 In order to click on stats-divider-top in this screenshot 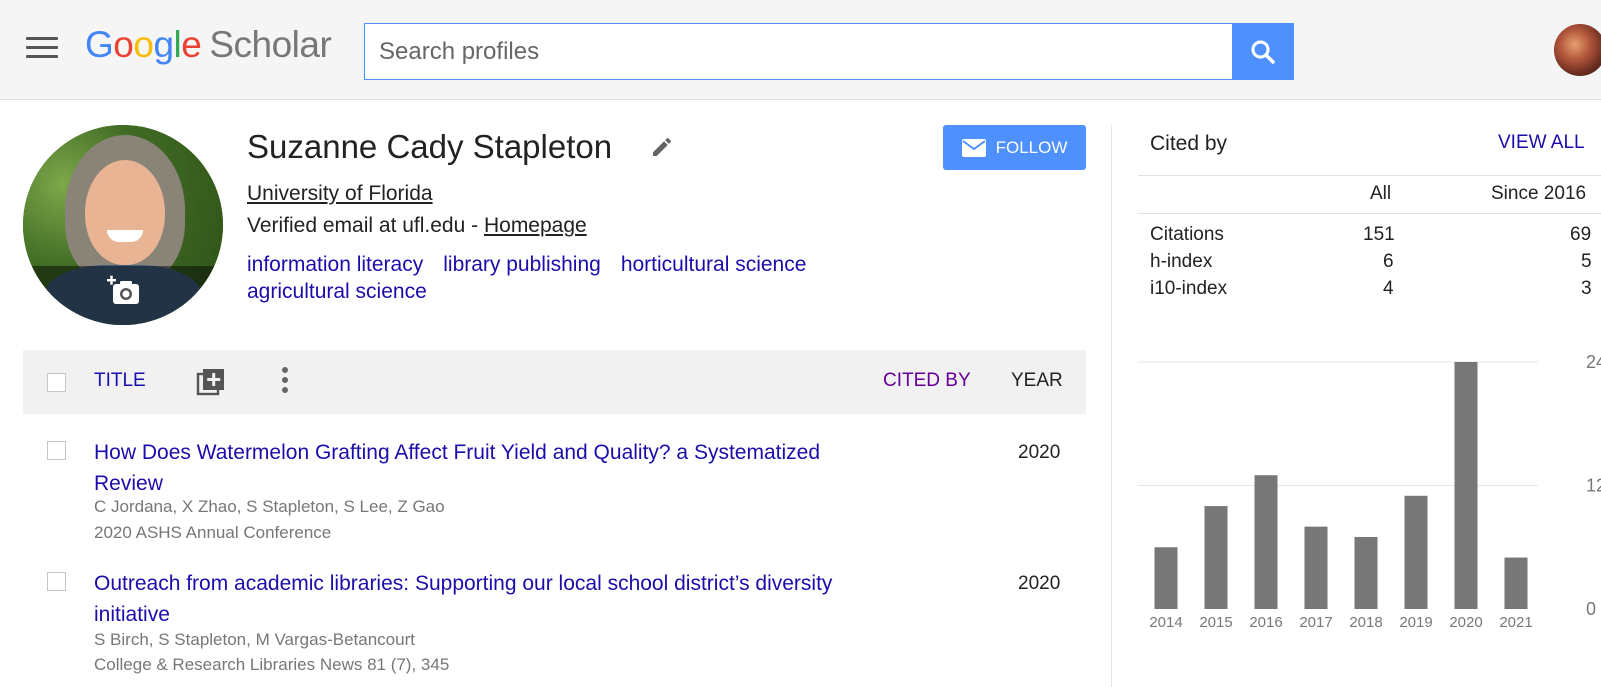, I will do `click(1369, 175)`.